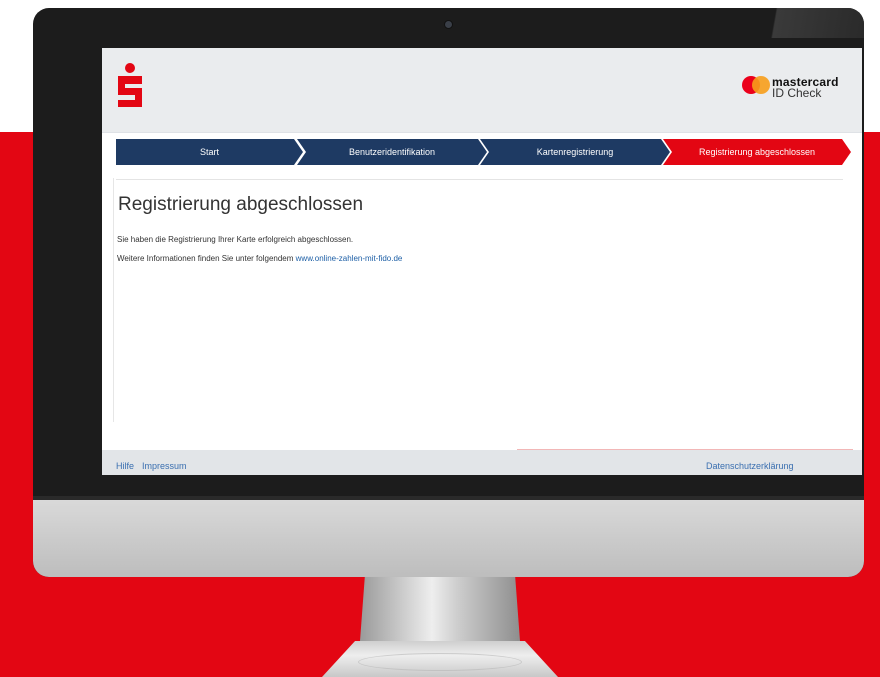  What do you see at coordinates (164, 466) in the screenshot?
I see `imprint-link: Impressum` at bounding box center [164, 466].